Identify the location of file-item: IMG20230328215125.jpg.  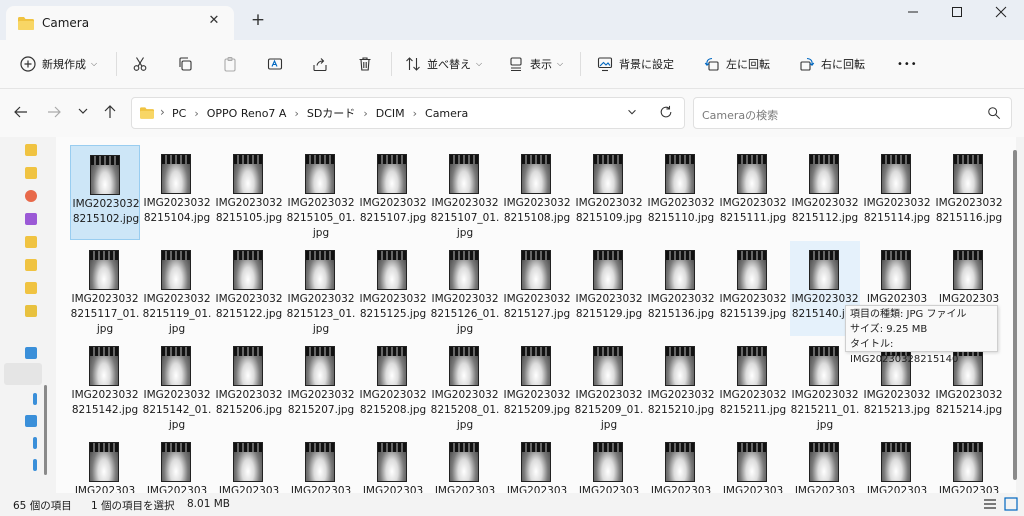
(393, 288).